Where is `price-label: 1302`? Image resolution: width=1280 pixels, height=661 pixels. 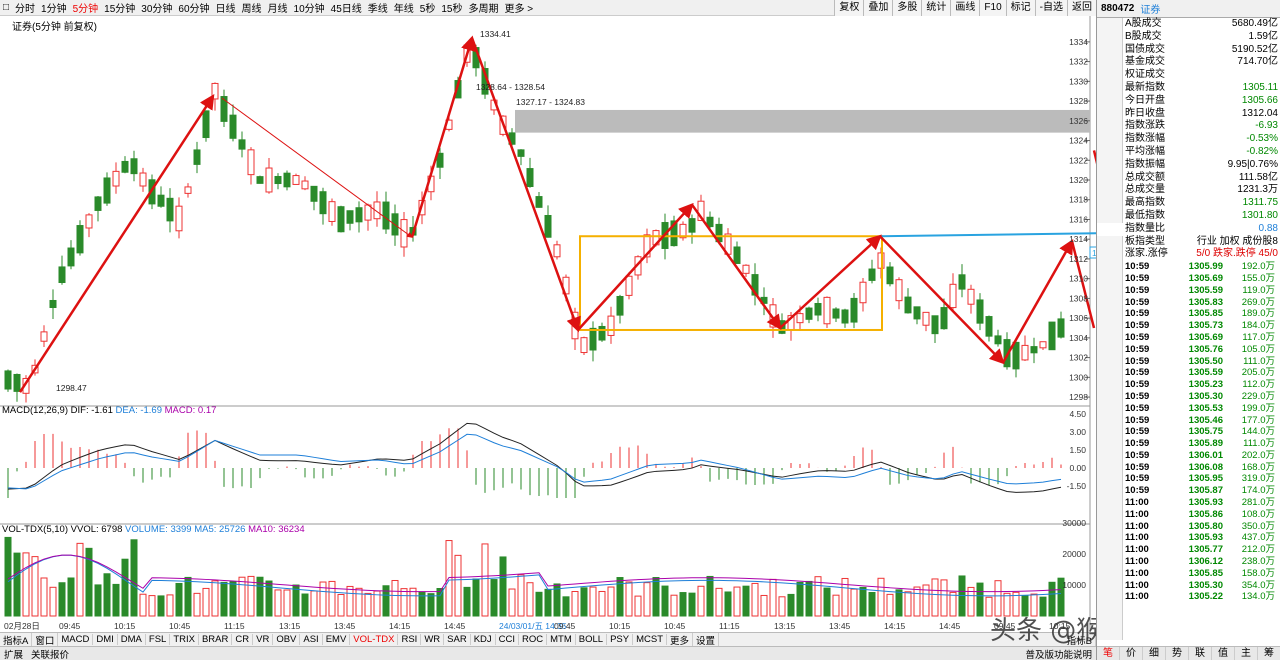
price-label: 1302 is located at coordinates (1078, 358).